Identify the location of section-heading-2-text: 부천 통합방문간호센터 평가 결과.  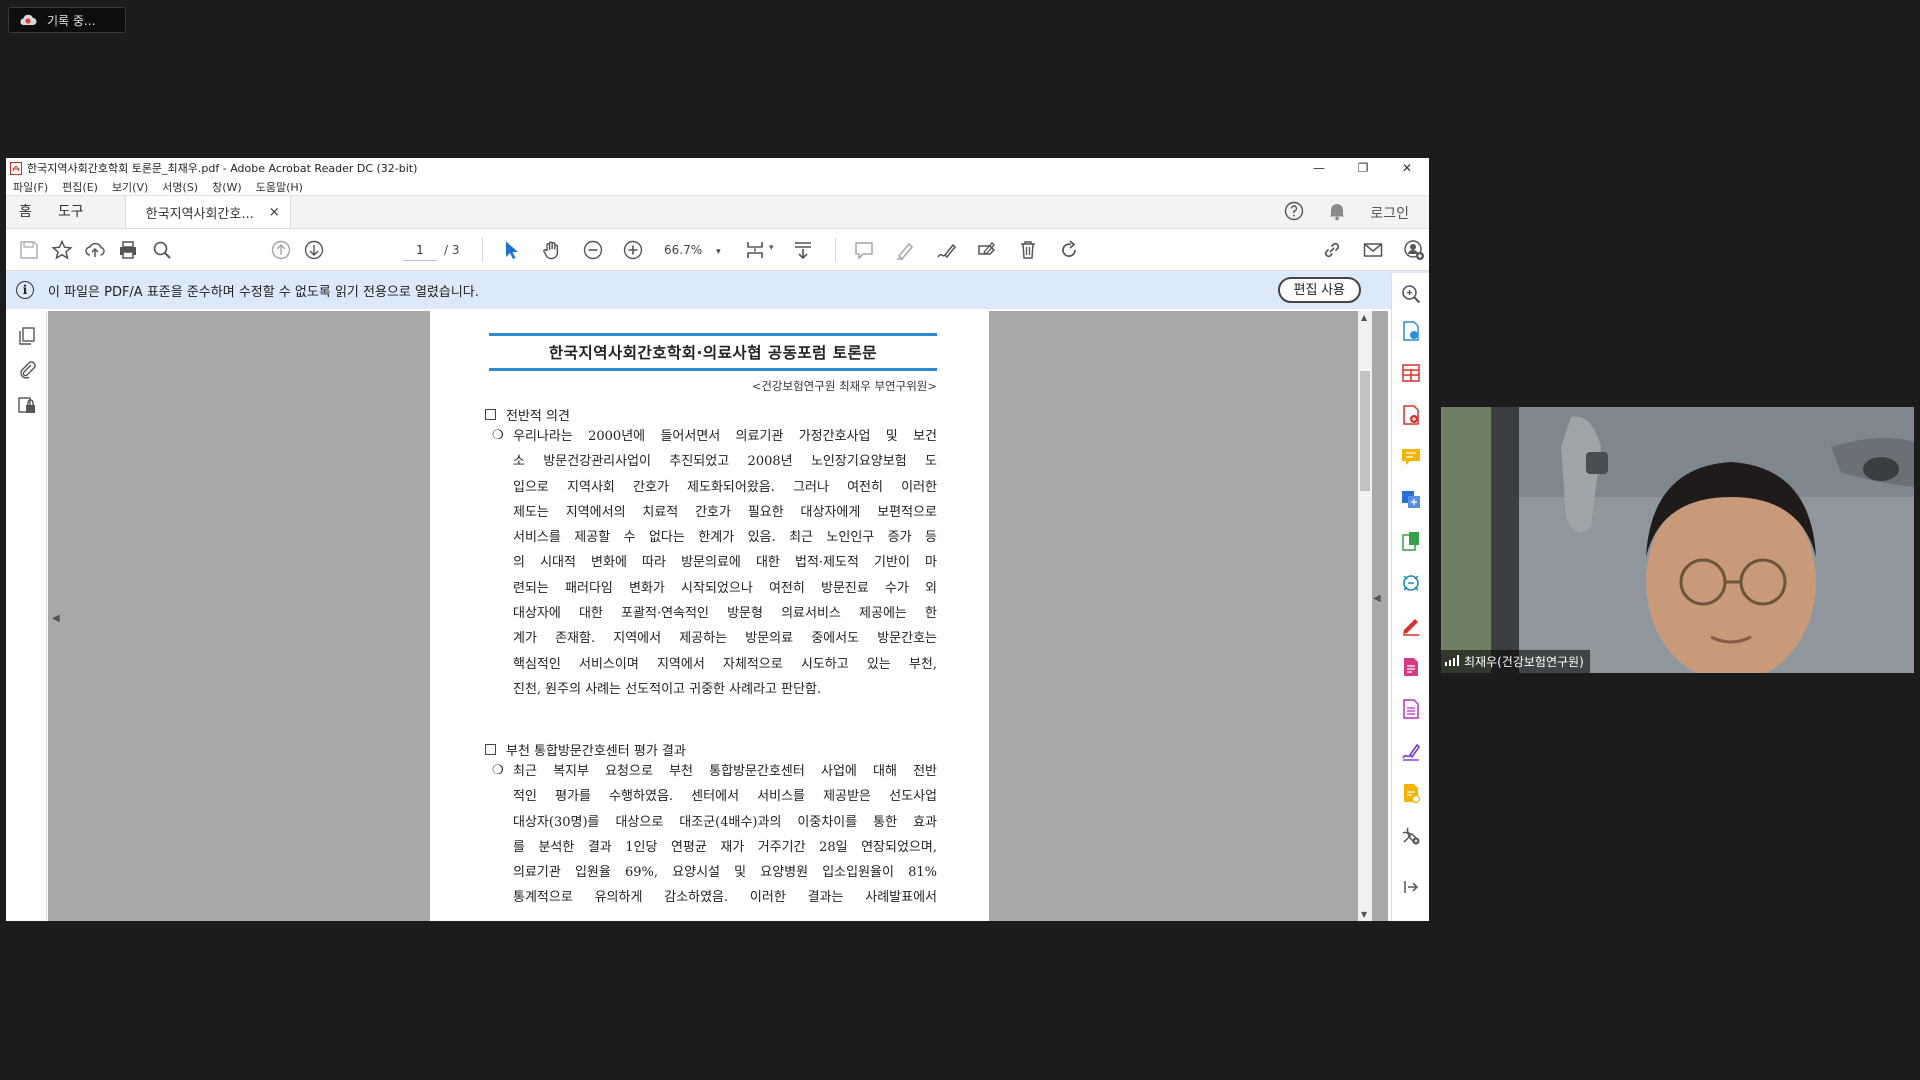
(596, 751).